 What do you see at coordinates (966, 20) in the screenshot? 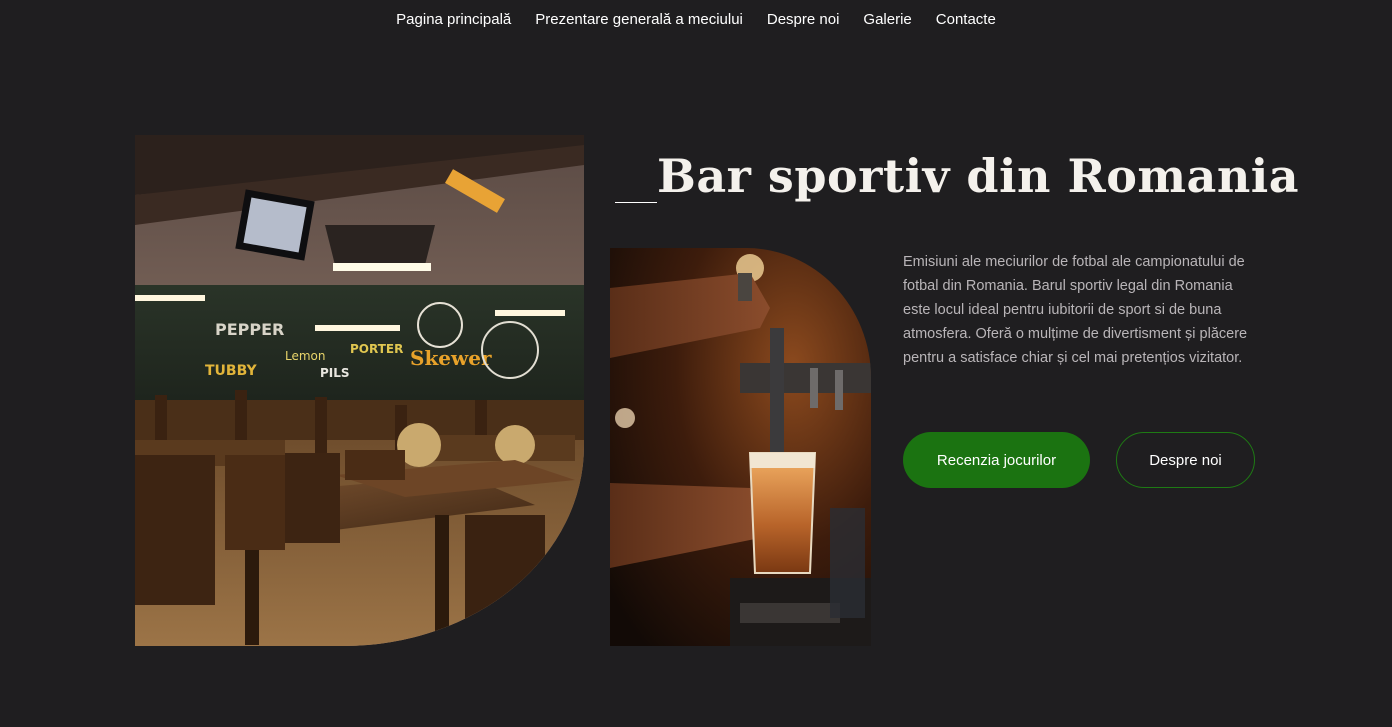
I see `nav-link-contacts: Contacte` at bounding box center [966, 20].